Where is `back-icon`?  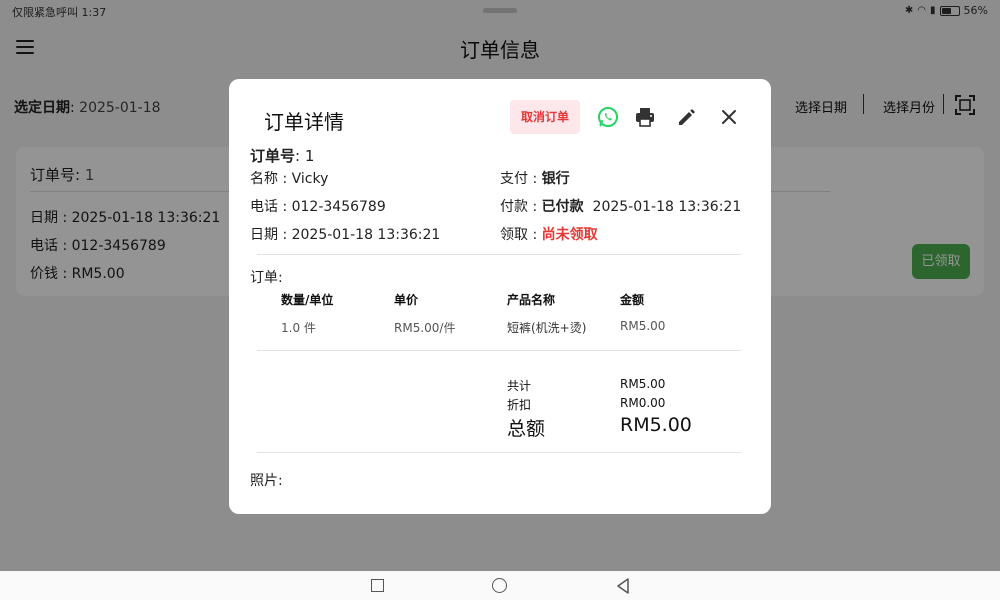 back-icon is located at coordinates (623, 586).